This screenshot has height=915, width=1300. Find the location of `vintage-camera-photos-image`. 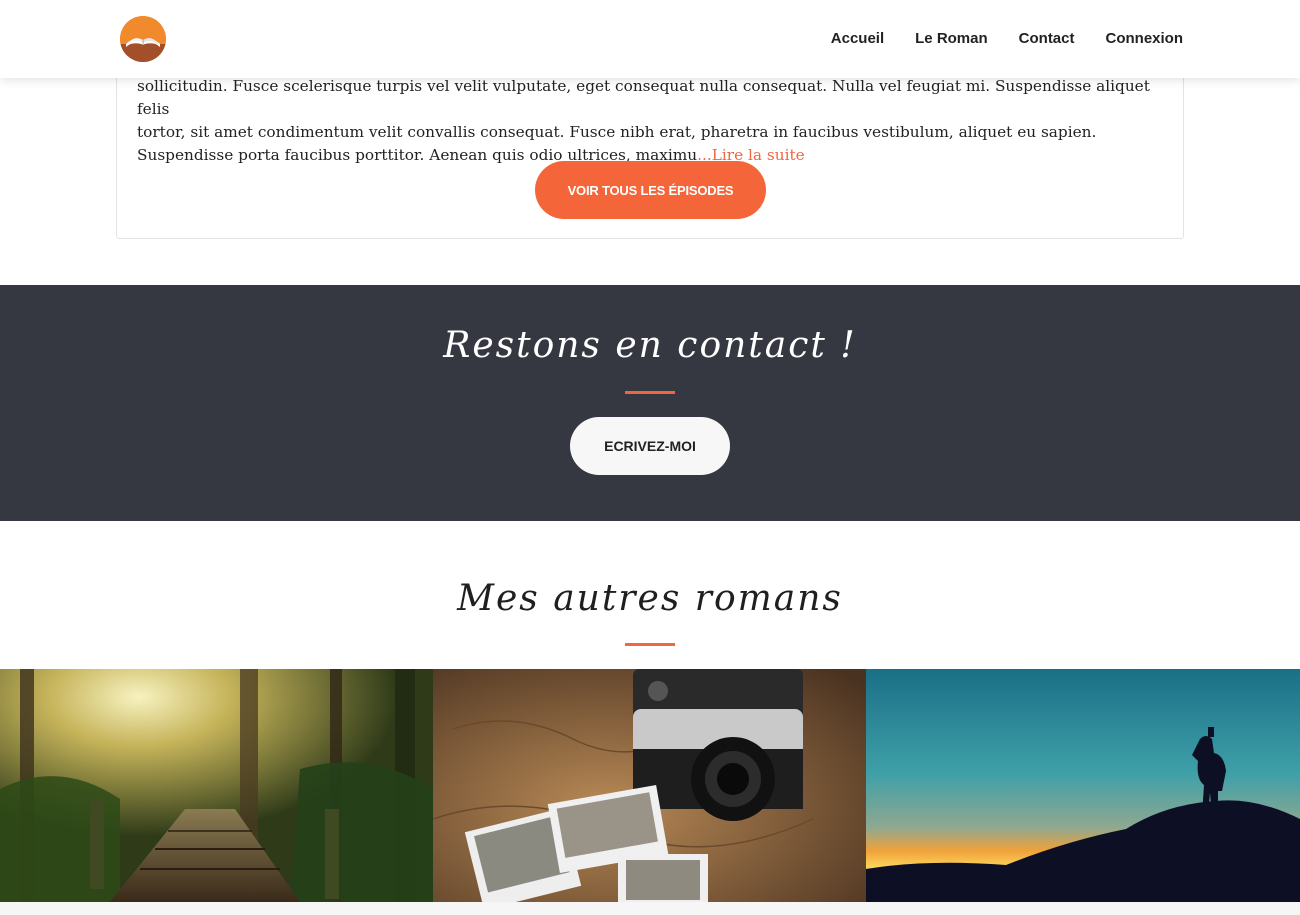

vintage-camera-photos-image is located at coordinates (649, 785).